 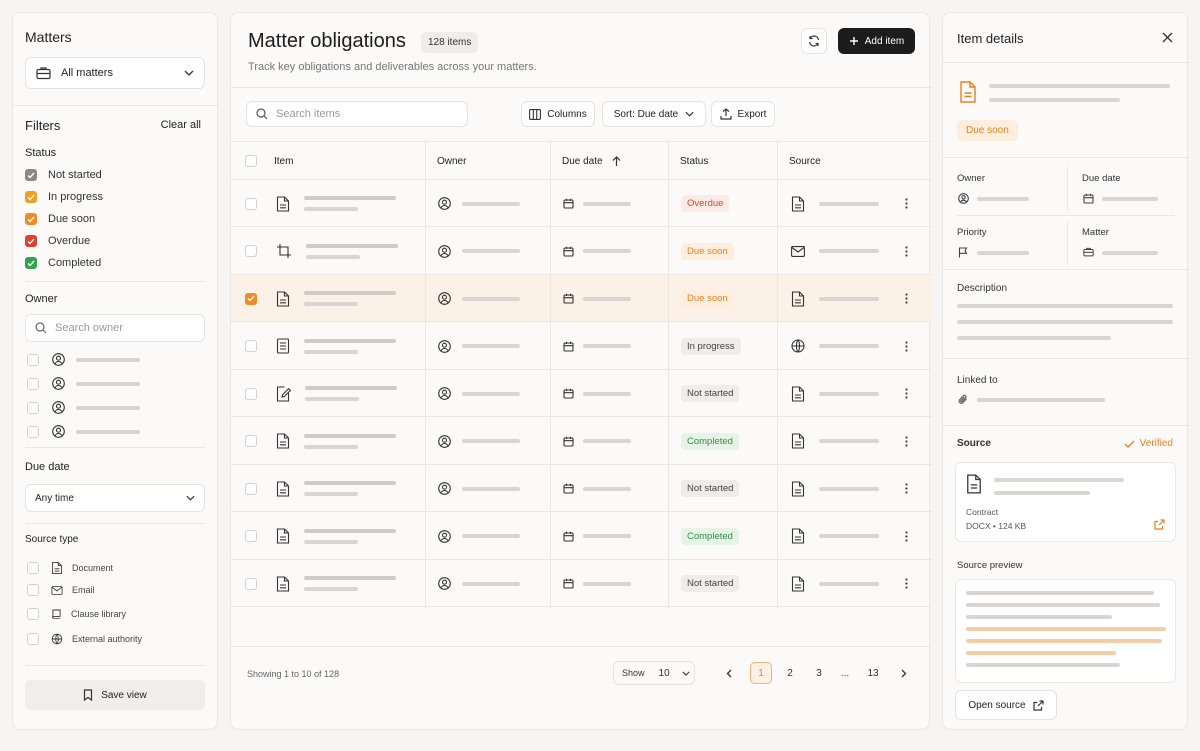 What do you see at coordinates (581, 203) in the screenshot?
I see `table-row: Overdue` at bounding box center [581, 203].